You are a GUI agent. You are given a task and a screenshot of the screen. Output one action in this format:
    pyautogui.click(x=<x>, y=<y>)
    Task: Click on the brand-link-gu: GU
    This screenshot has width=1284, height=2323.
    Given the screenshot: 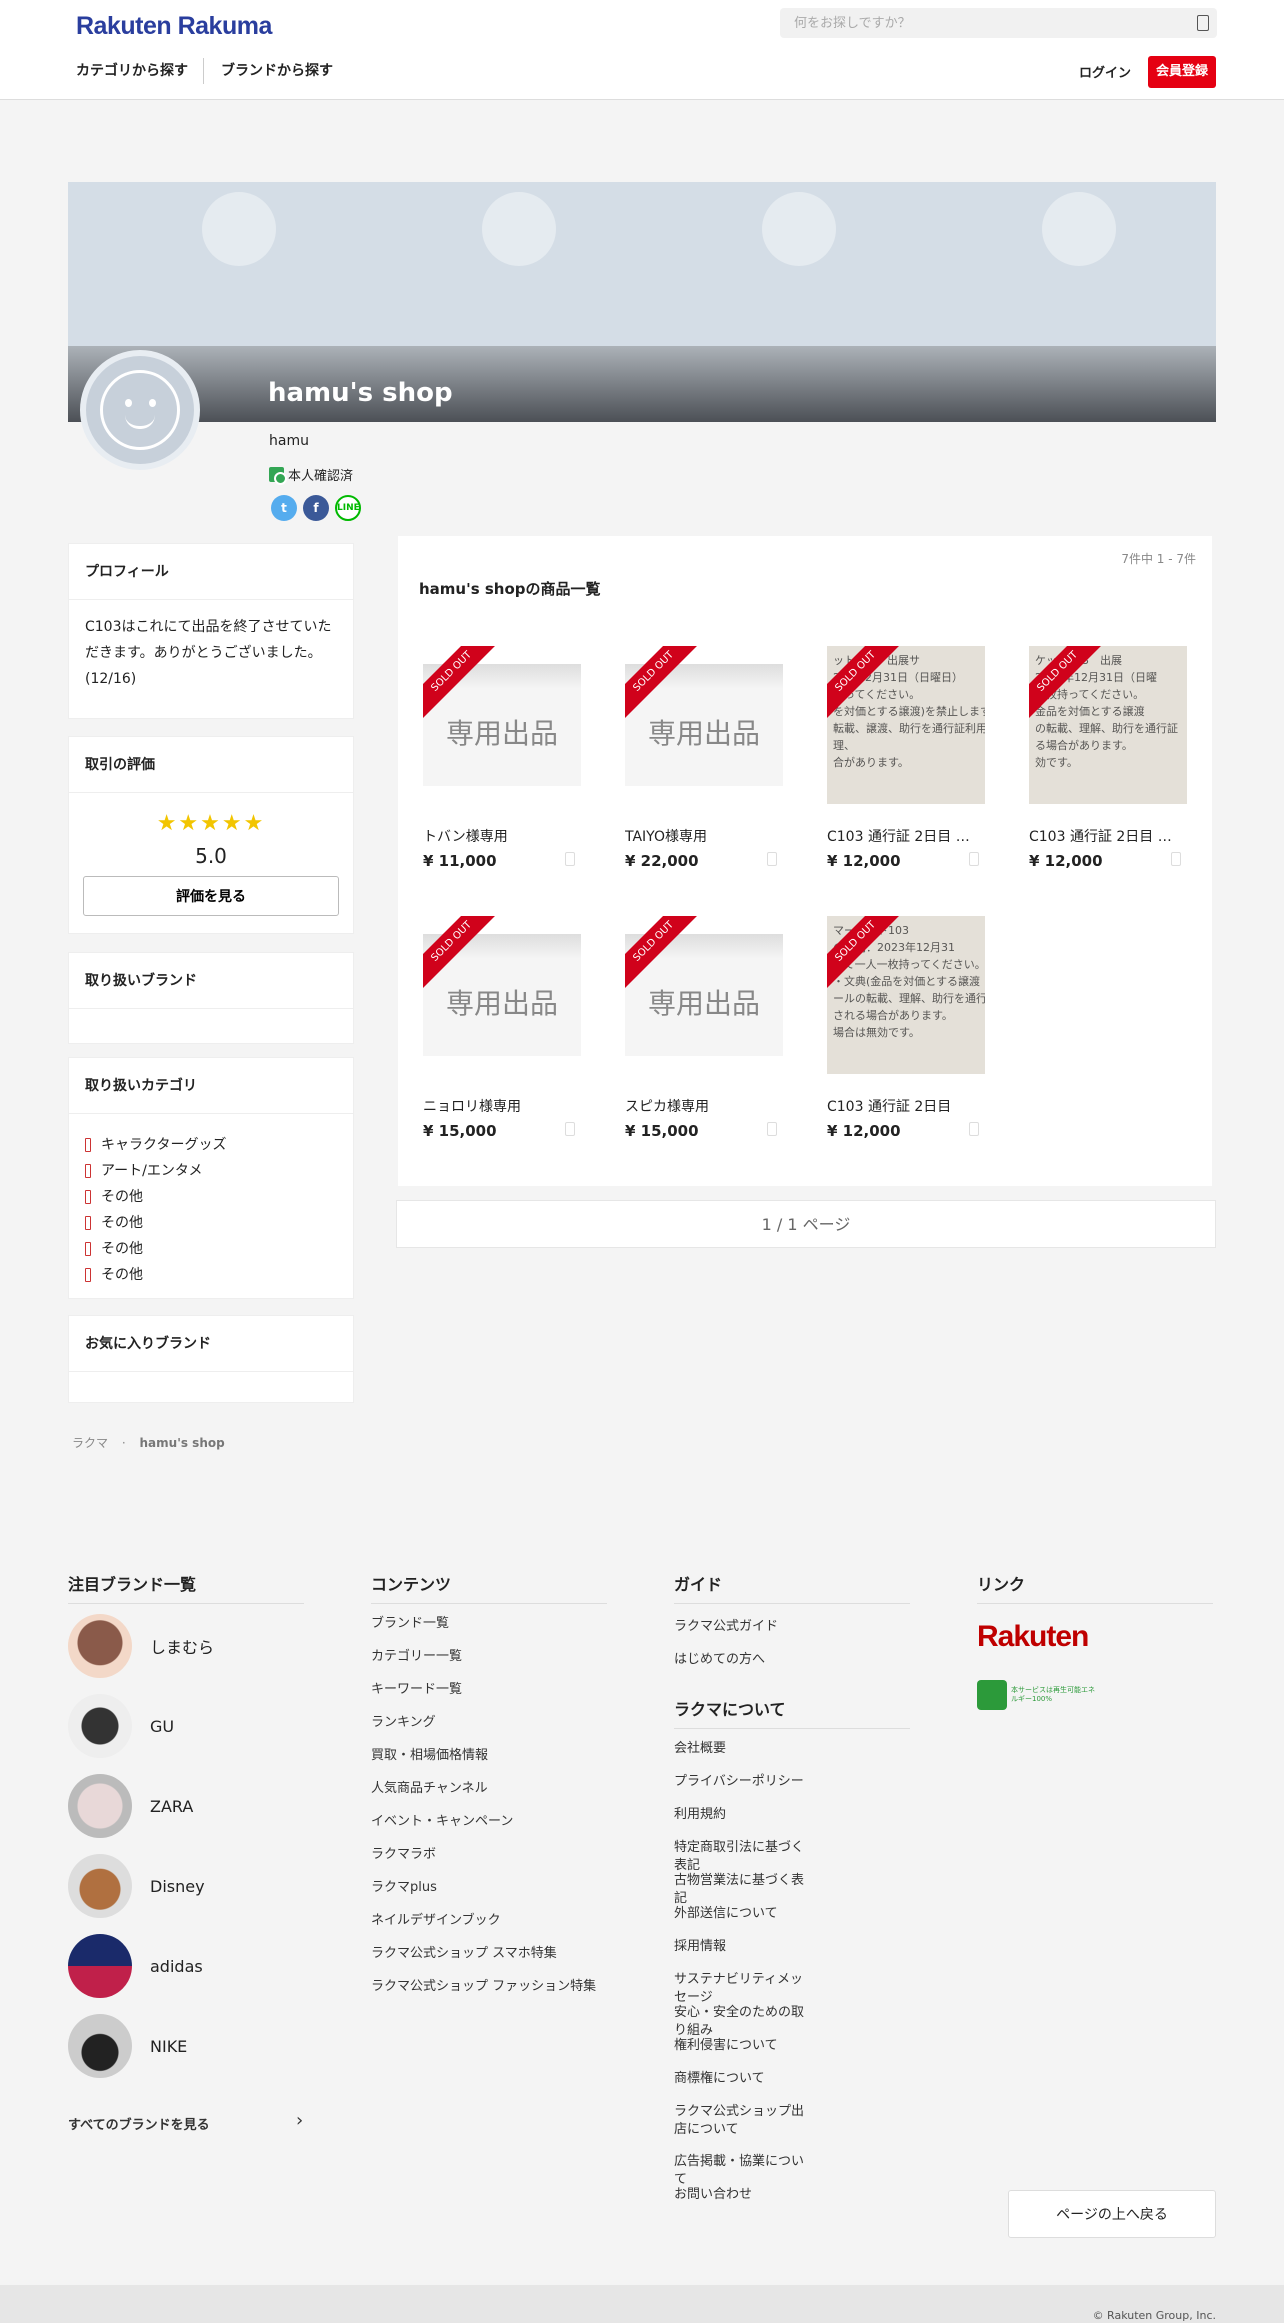 What is the action you would take?
    pyautogui.click(x=121, y=1726)
    